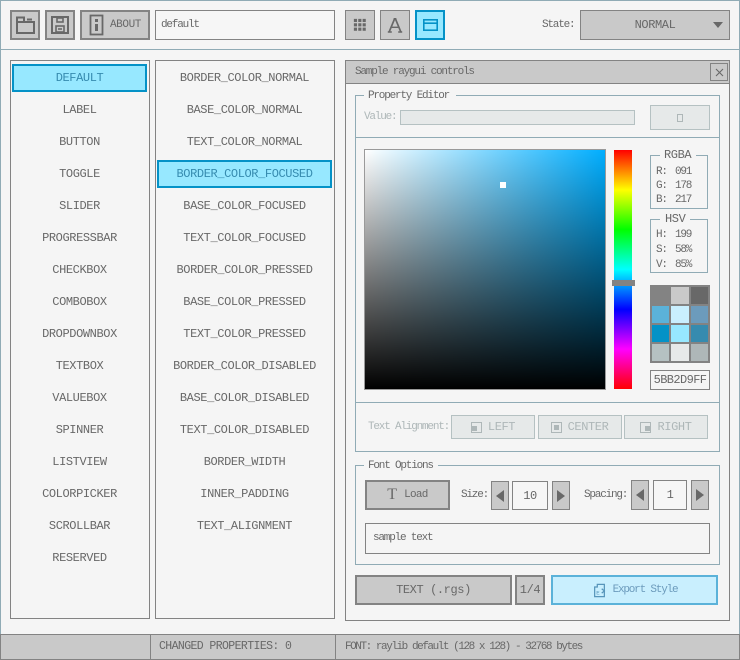 This screenshot has width=740, height=660. I want to click on svg-text: E, so click(598, 592).